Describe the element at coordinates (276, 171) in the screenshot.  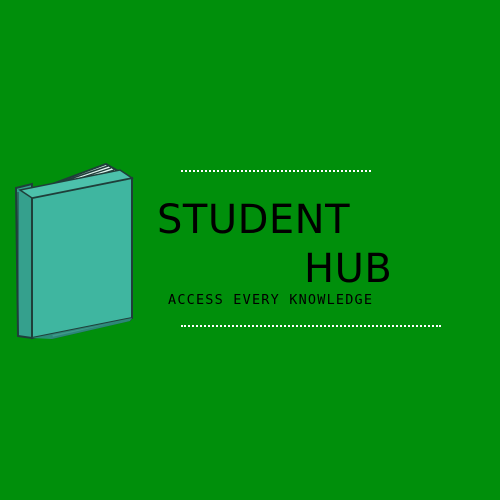
I see `top-dotted-divider` at that location.